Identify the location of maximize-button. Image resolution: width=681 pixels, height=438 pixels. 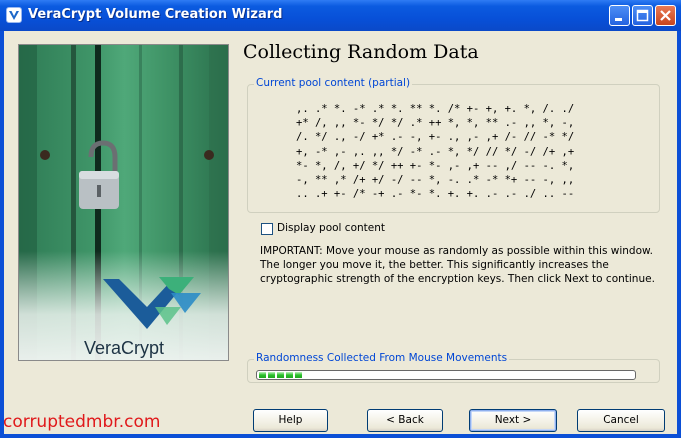
(642, 15).